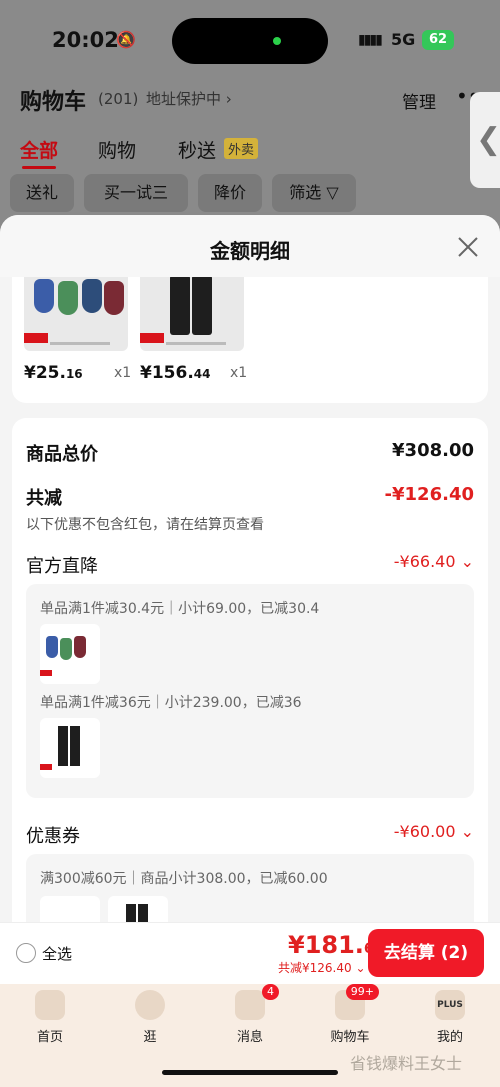 The height and width of the screenshot is (1087, 500). I want to click on item-price: ¥25.16, so click(53, 373).